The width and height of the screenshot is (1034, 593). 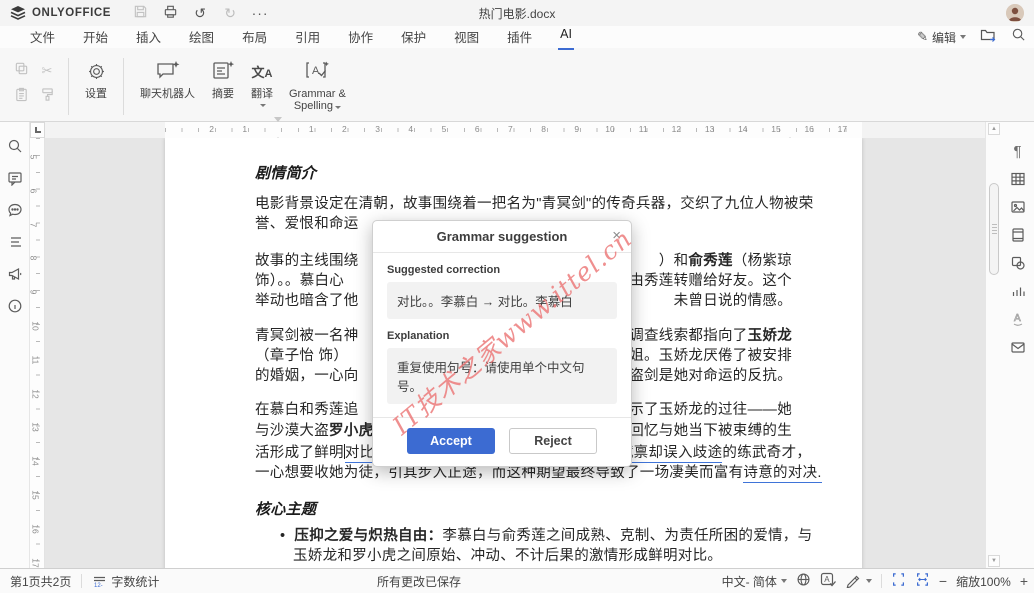 I want to click on paste-button, so click(x=21, y=97).